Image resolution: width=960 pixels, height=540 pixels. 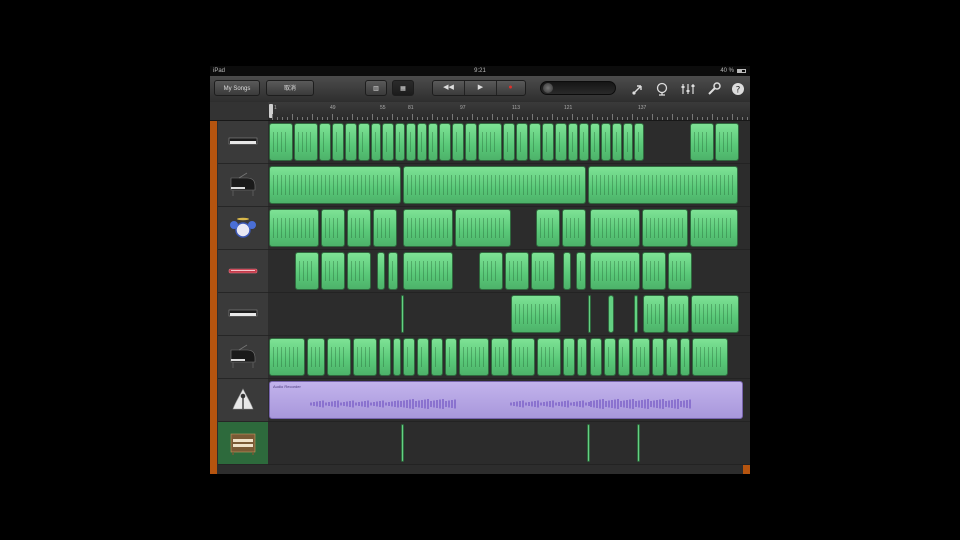 What do you see at coordinates (688, 89) in the screenshot?
I see `mixer-icon` at bounding box center [688, 89].